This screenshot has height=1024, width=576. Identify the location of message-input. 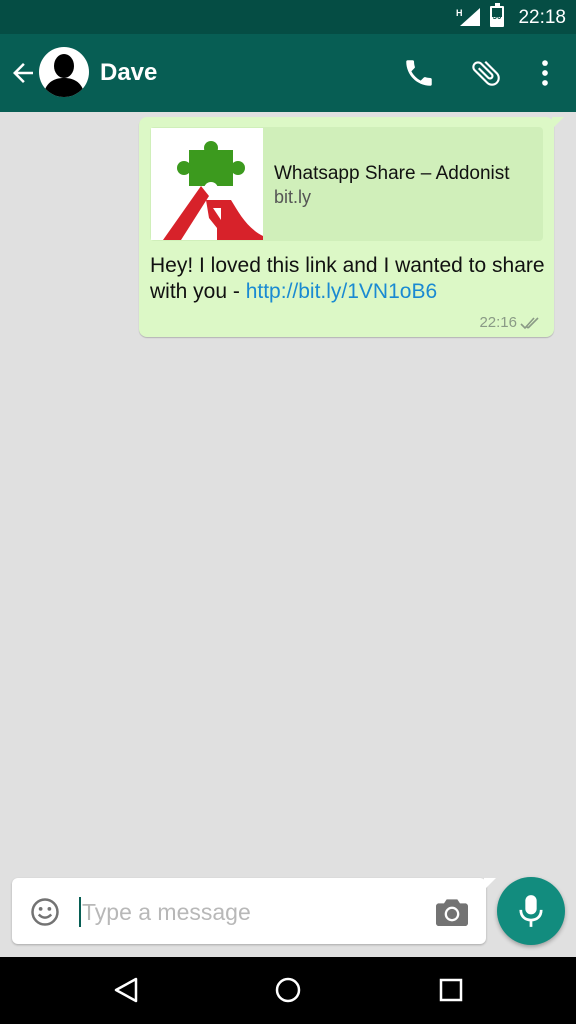
(252, 912).